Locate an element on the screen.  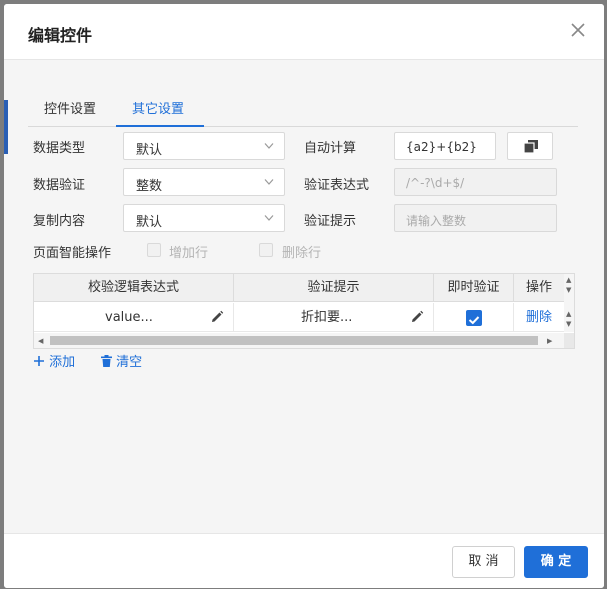
data-type-select: 默认 is located at coordinates (204, 146).